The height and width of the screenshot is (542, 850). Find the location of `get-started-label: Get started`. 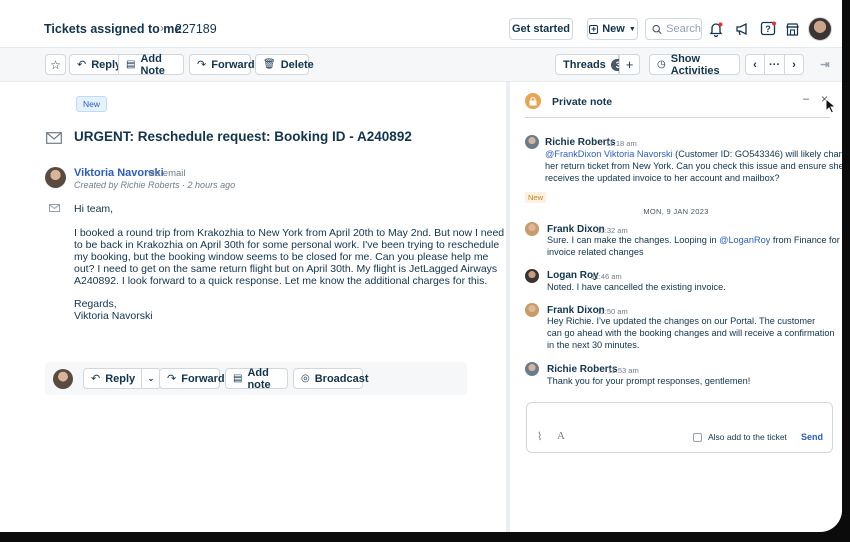

get-started-label: Get started is located at coordinates (541, 29).